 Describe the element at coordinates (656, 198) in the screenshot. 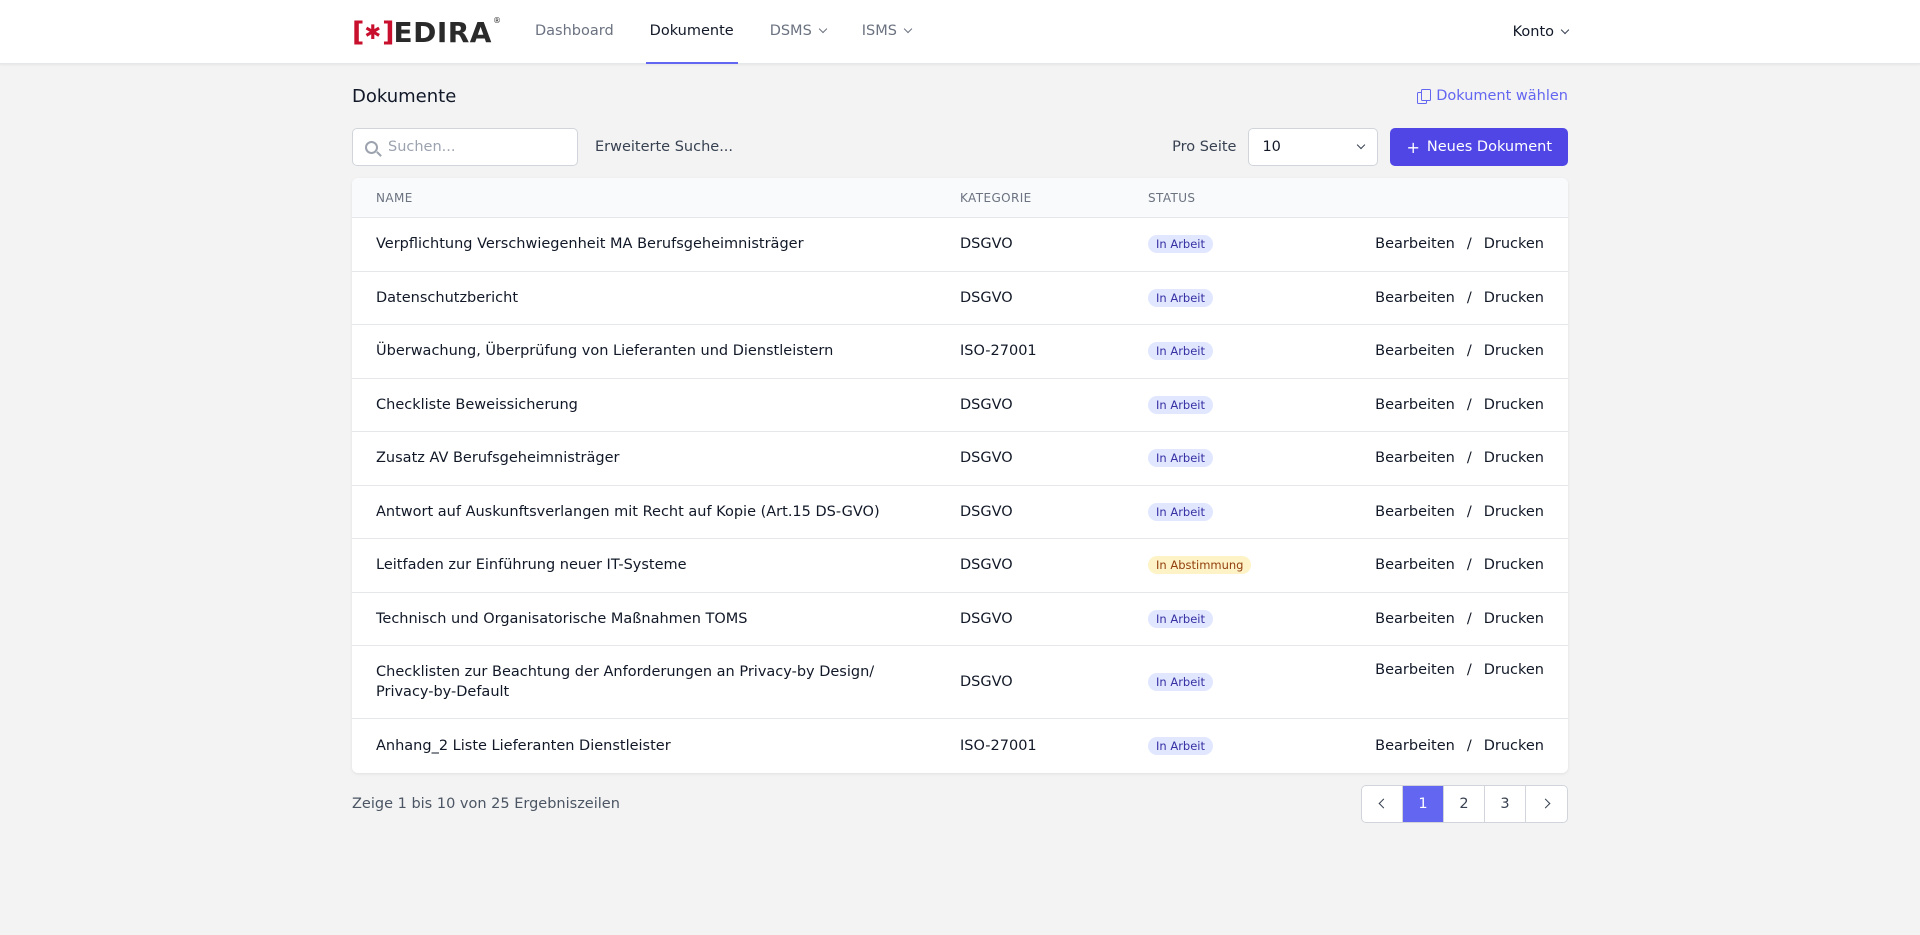

I see `header-name: NAME` at that location.